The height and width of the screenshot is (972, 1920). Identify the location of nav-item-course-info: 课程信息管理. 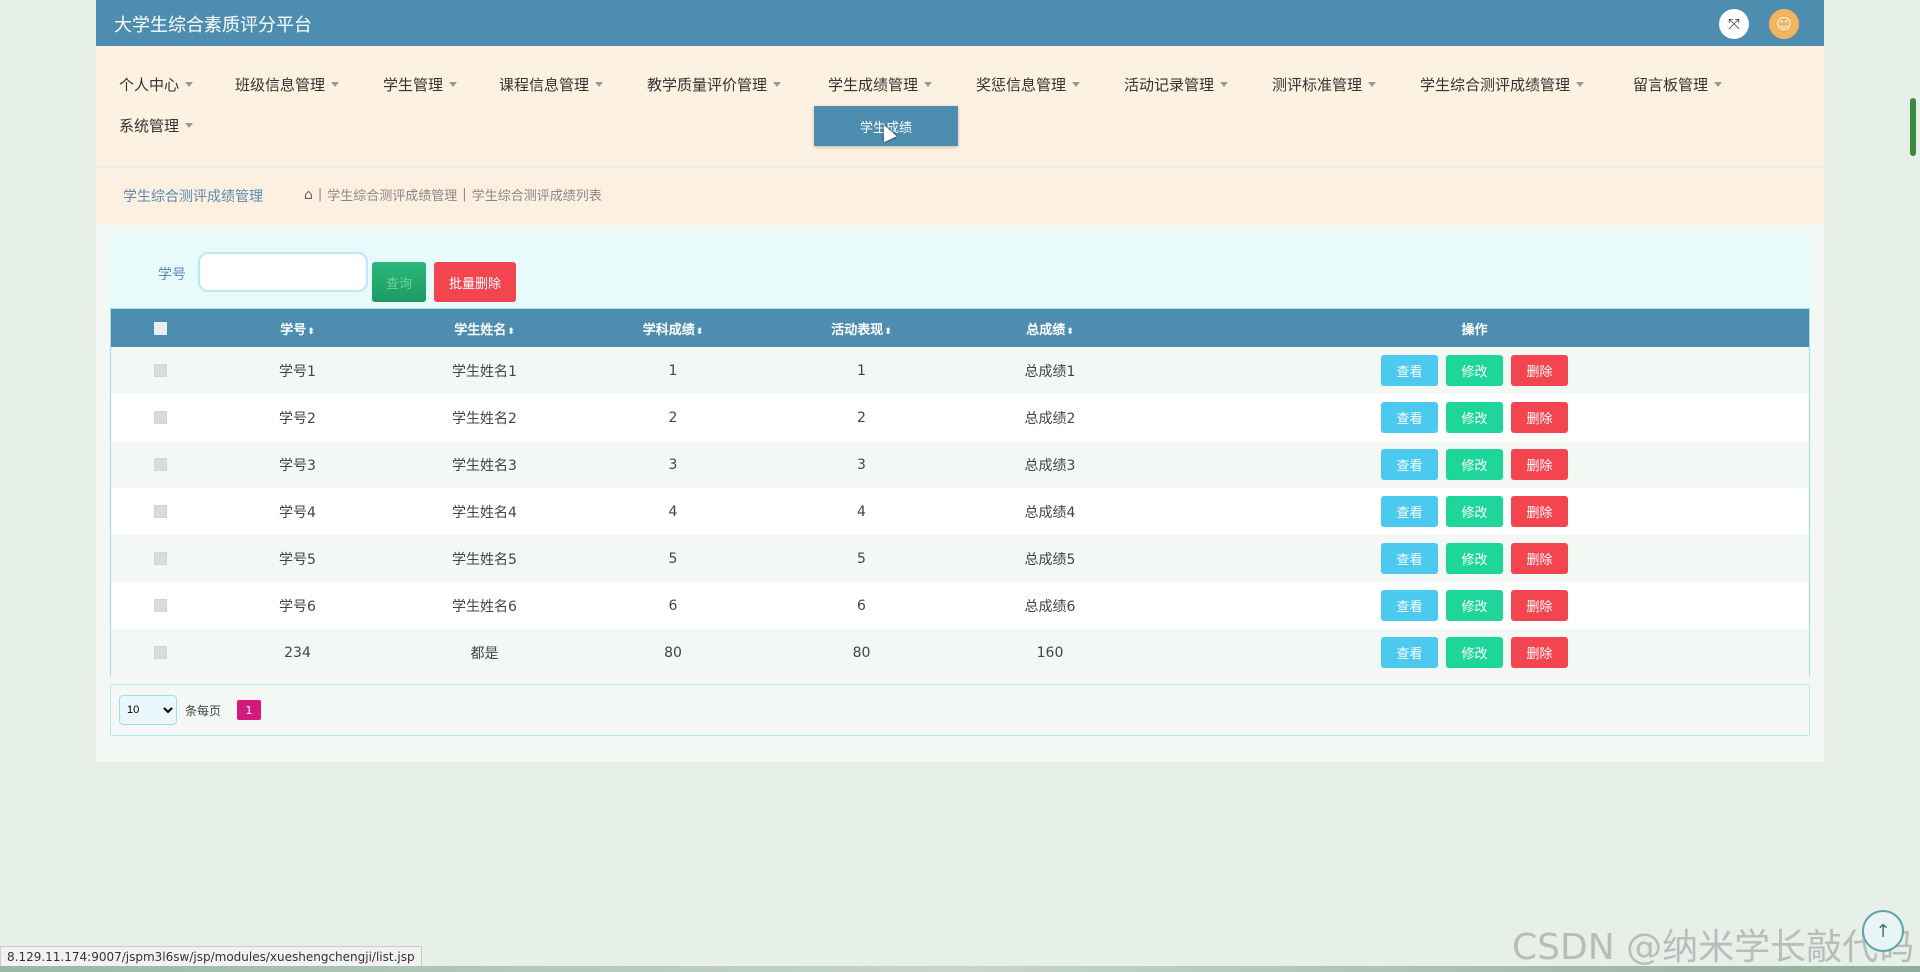
(551, 84).